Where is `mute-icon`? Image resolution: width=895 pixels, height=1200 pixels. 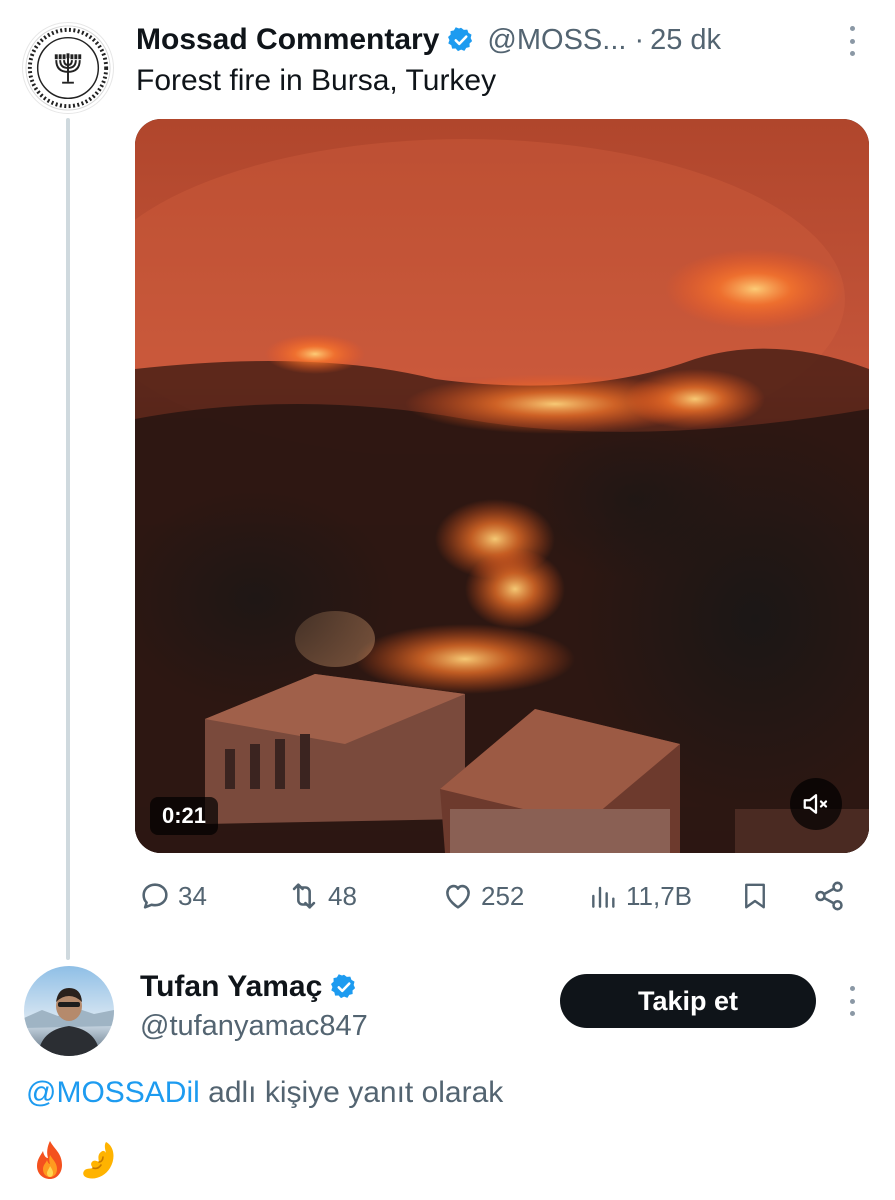
mute-icon is located at coordinates (815, 804).